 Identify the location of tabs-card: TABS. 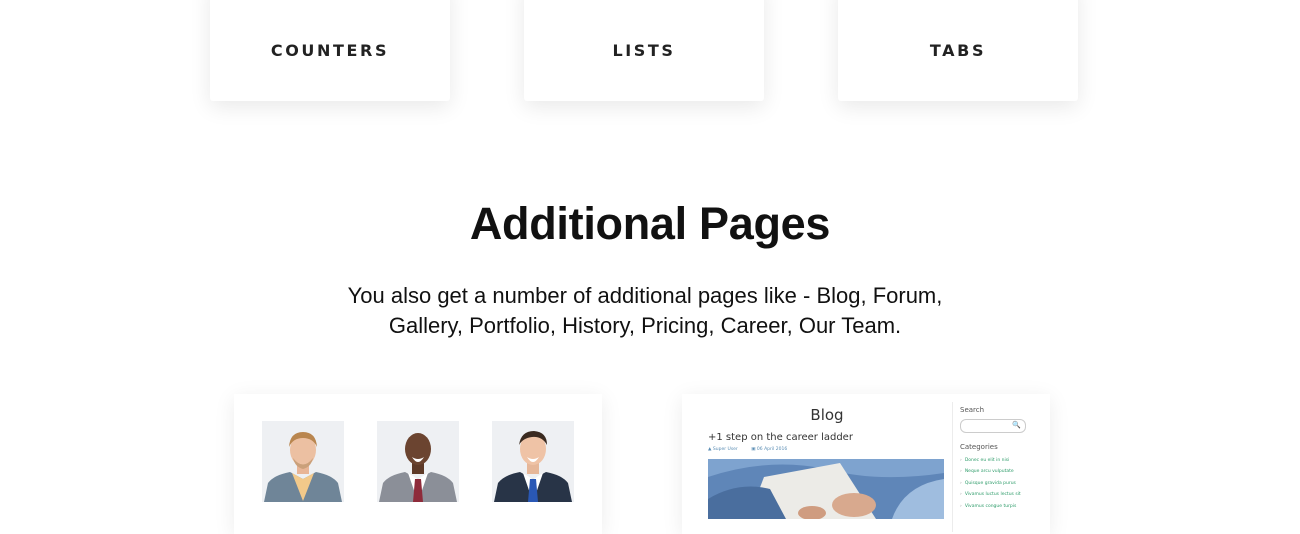
(958, 50).